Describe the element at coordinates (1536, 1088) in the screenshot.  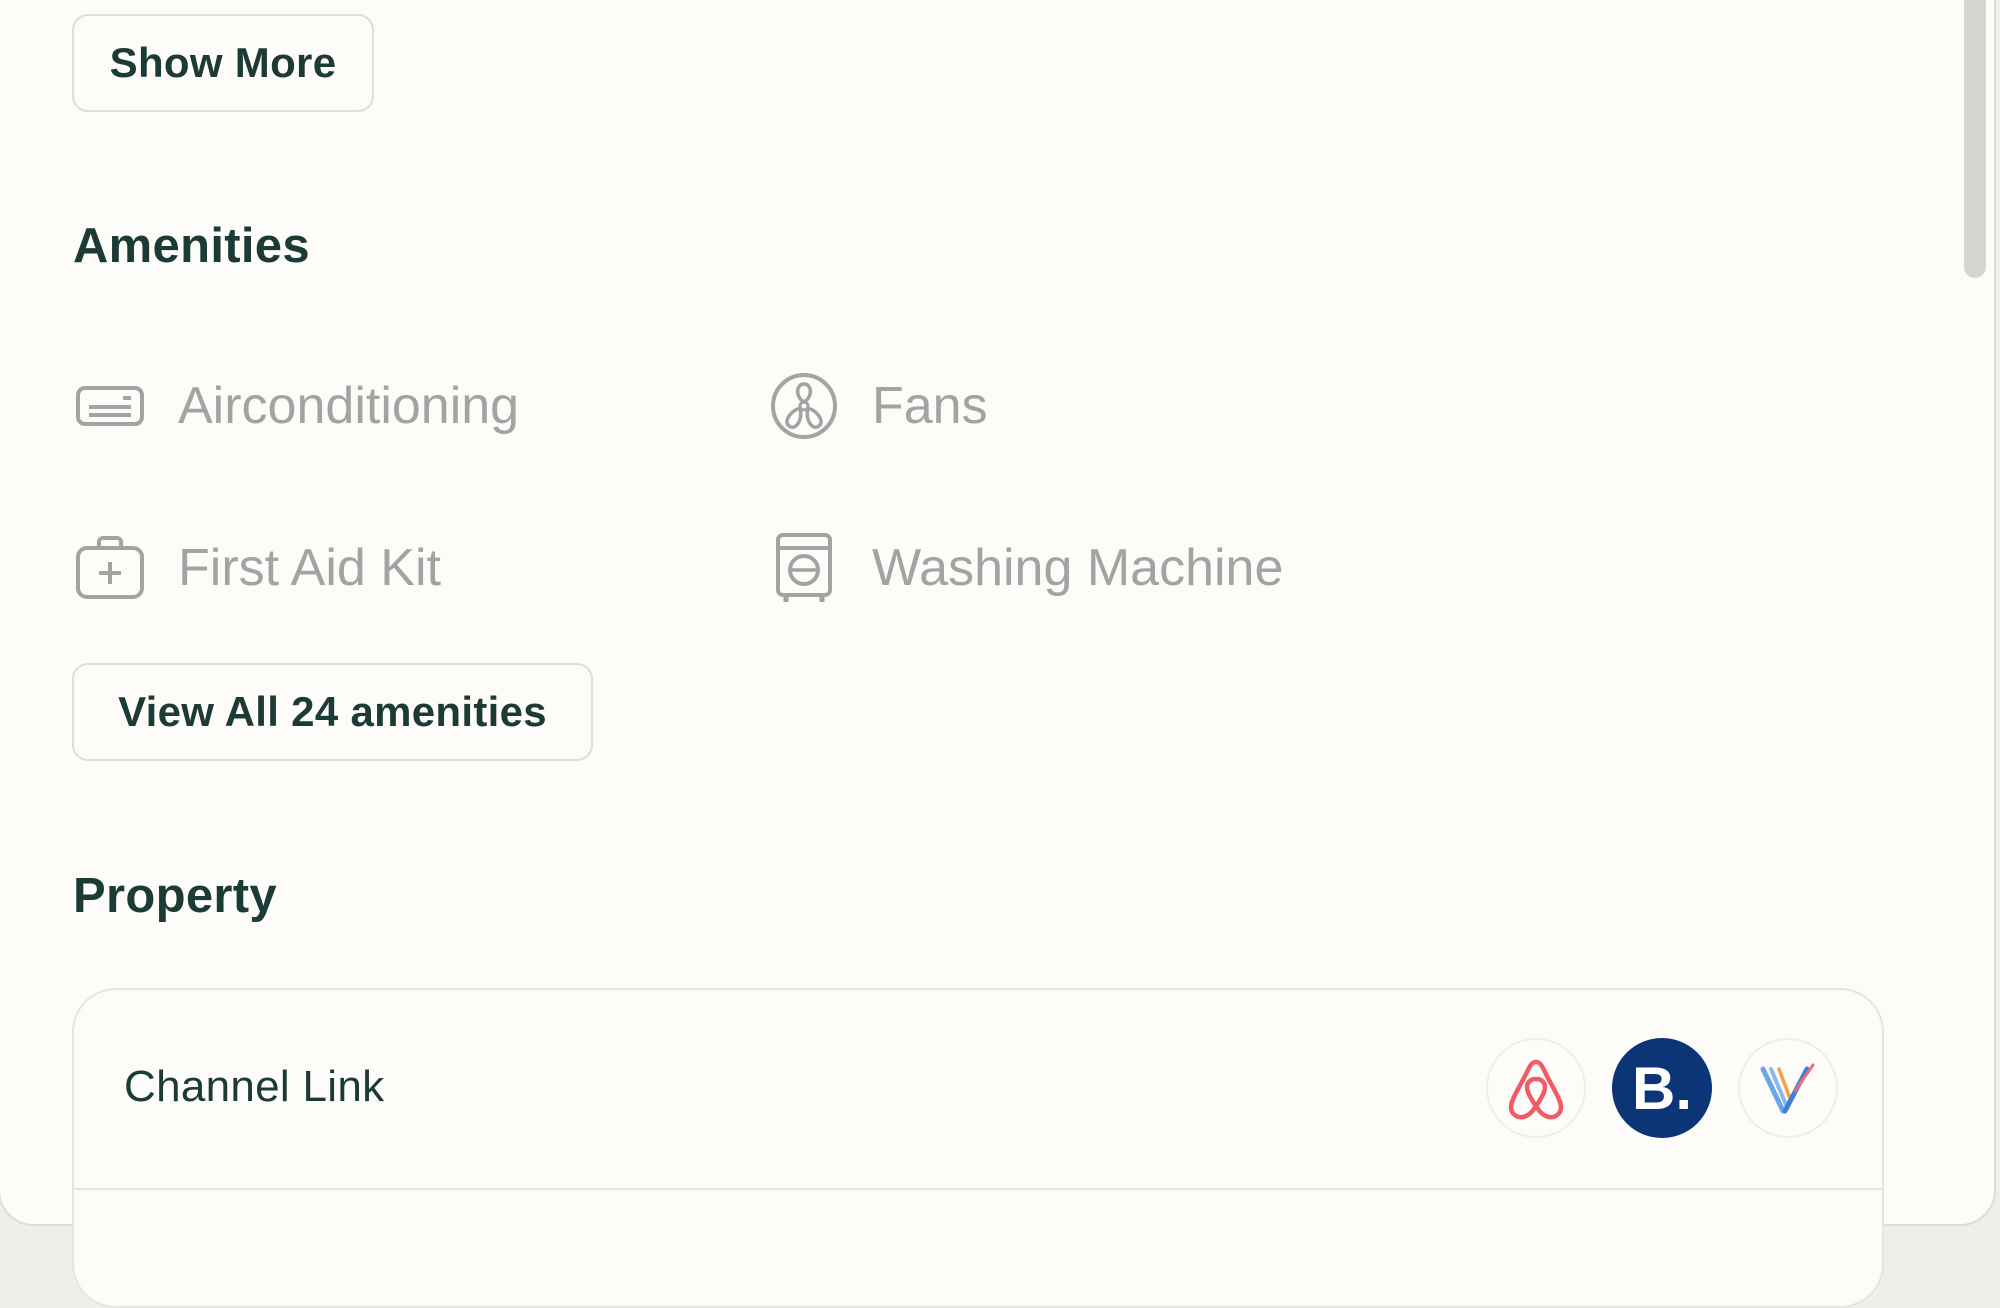
I see `airbnb-icon` at that location.